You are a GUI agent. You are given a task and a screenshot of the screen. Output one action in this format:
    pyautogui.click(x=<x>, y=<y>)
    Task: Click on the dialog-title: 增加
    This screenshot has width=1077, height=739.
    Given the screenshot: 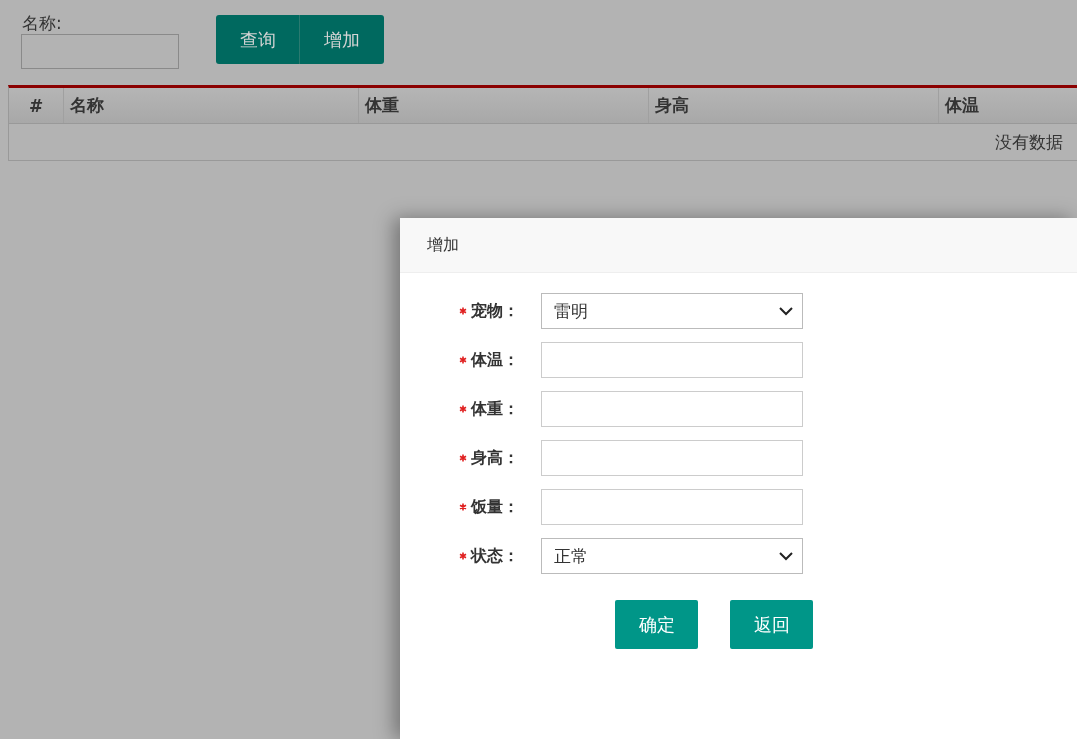 What is the action you would take?
    pyautogui.click(x=443, y=245)
    